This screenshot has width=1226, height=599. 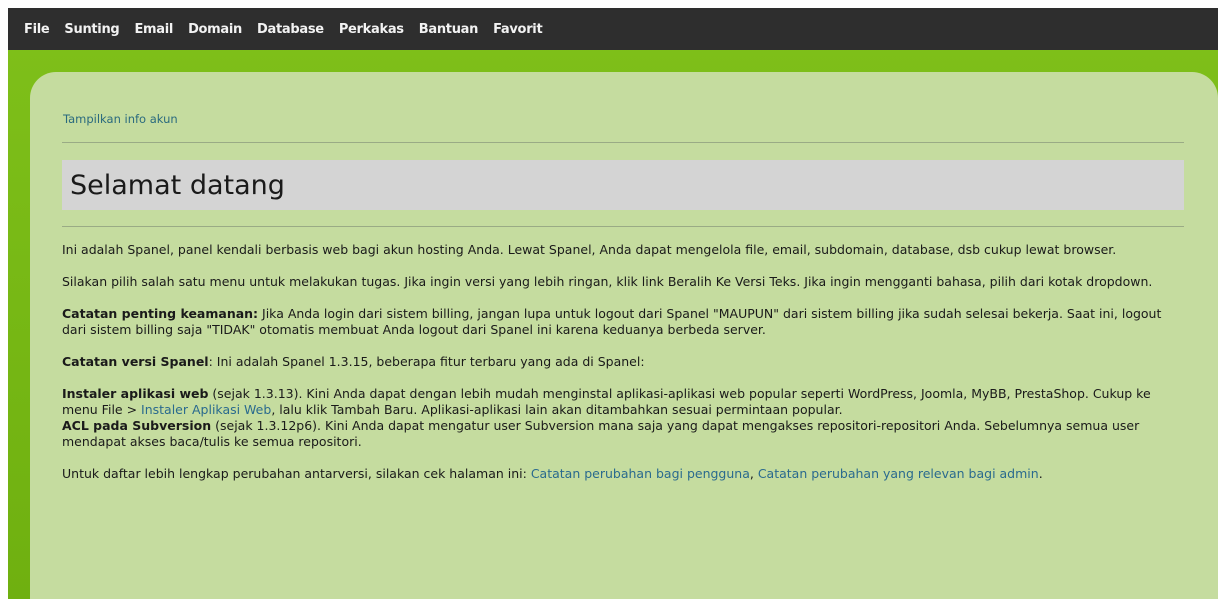 I want to click on divider-bottom, so click(x=623, y=226).